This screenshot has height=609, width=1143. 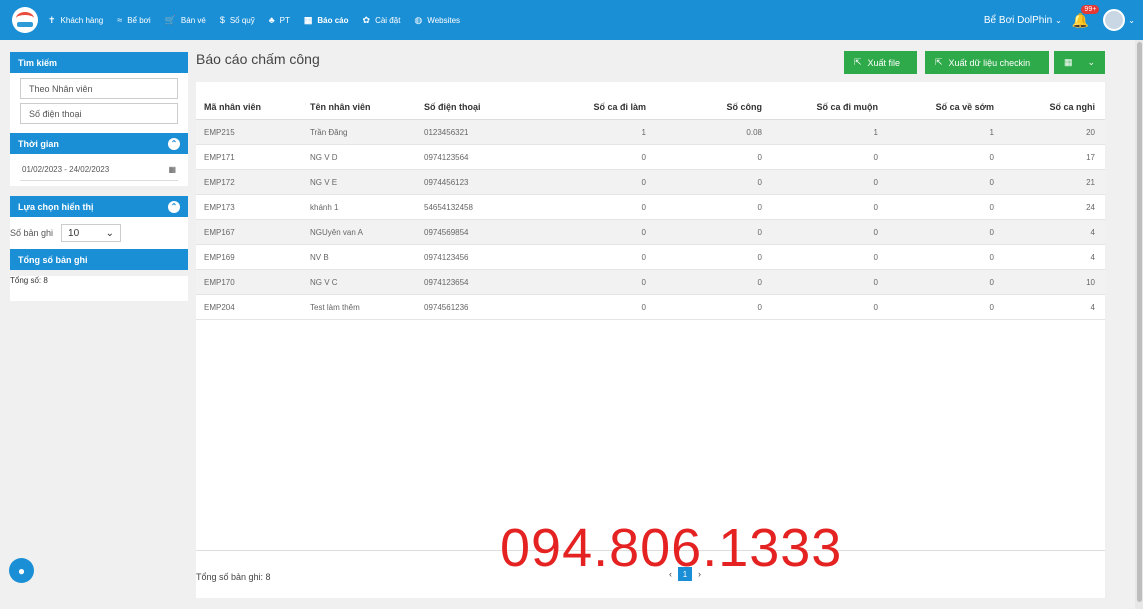 What do you see at coordinates (324, 207) in the screenshot?
I see `table-cell: khánh 1` at bounding box center [324, 207].